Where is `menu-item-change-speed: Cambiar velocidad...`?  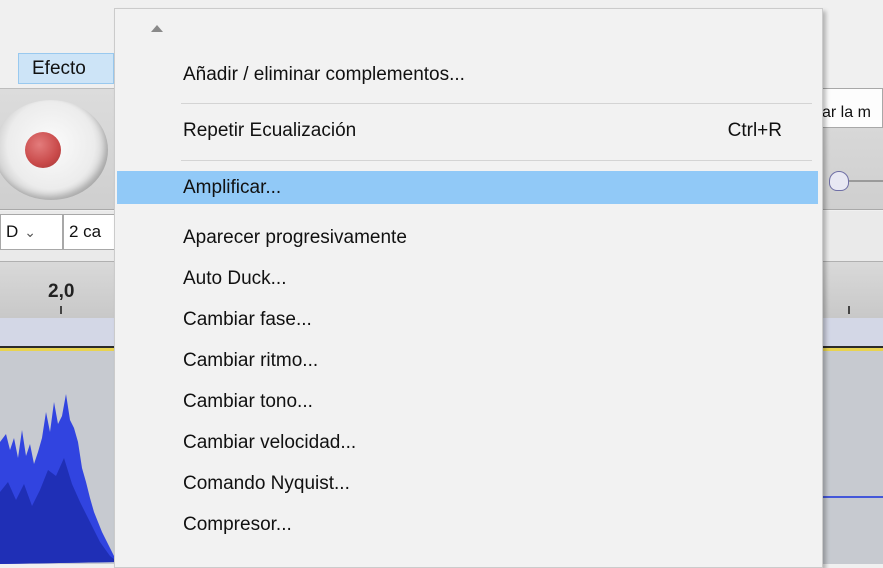 menu-item-change-speed: Cambiar velocidad... is located at coordinates (467, 442).